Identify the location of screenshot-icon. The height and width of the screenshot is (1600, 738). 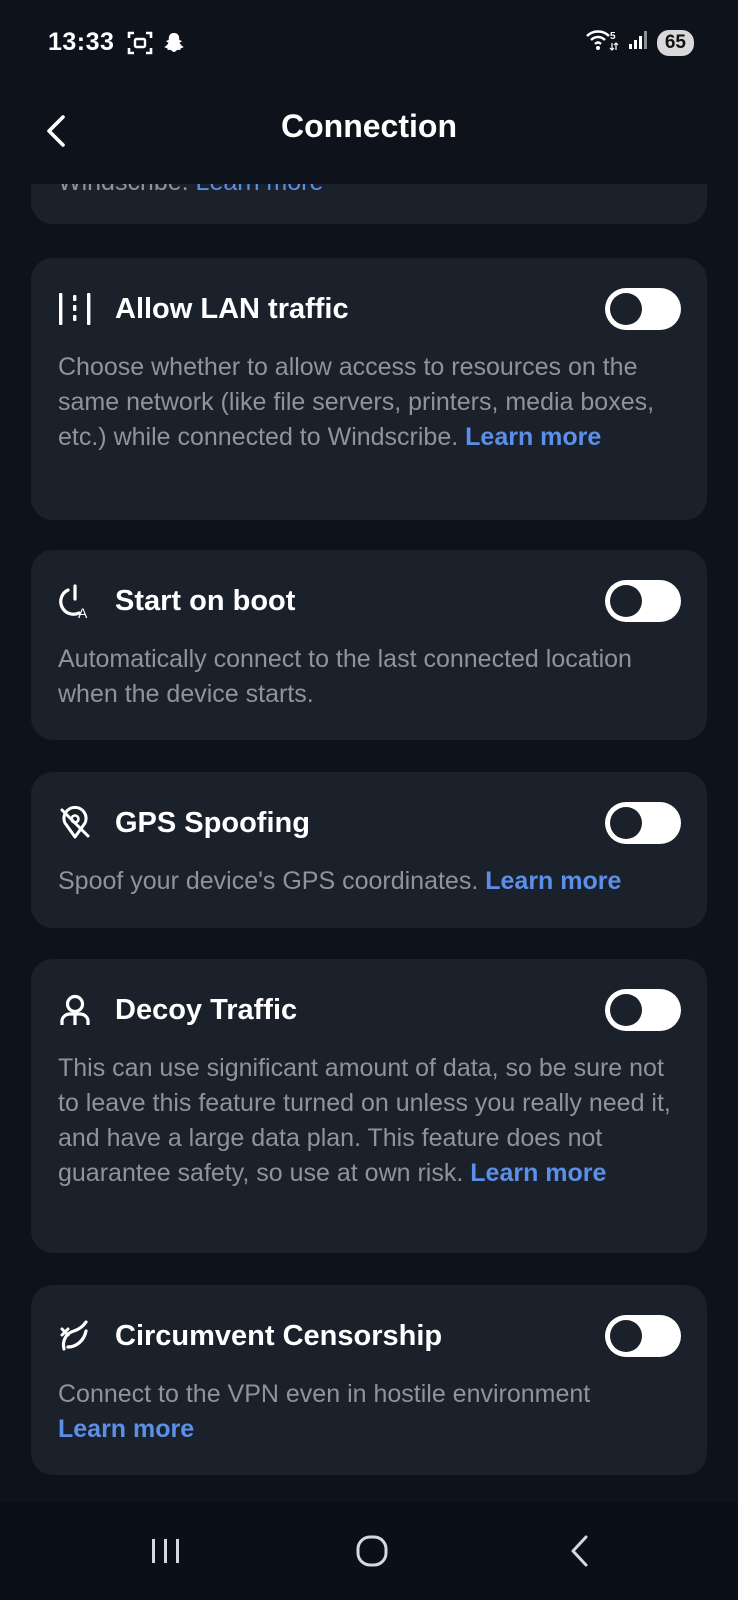
(140, 45).